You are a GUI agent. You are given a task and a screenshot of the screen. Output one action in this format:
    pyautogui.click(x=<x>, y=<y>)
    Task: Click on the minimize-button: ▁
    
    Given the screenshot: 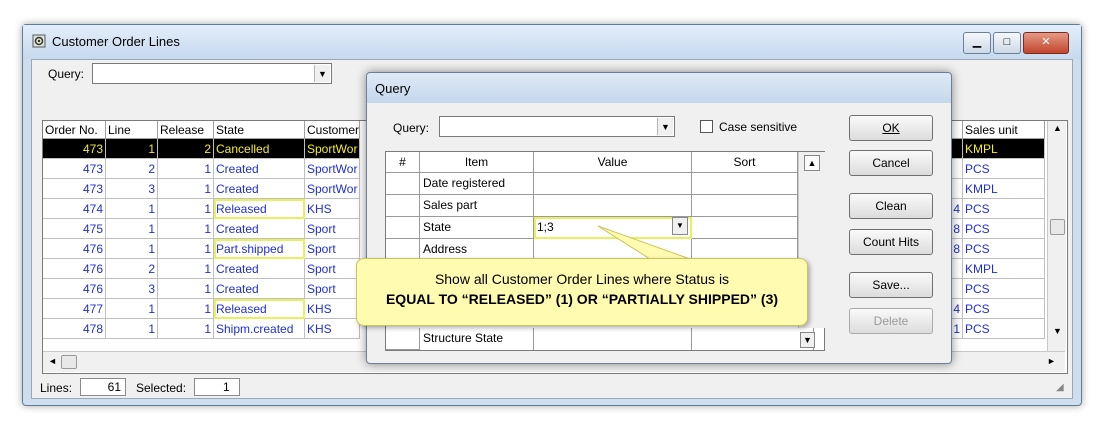 What is the action you would take?
    pyautogui.click(x=977, y=43)
    